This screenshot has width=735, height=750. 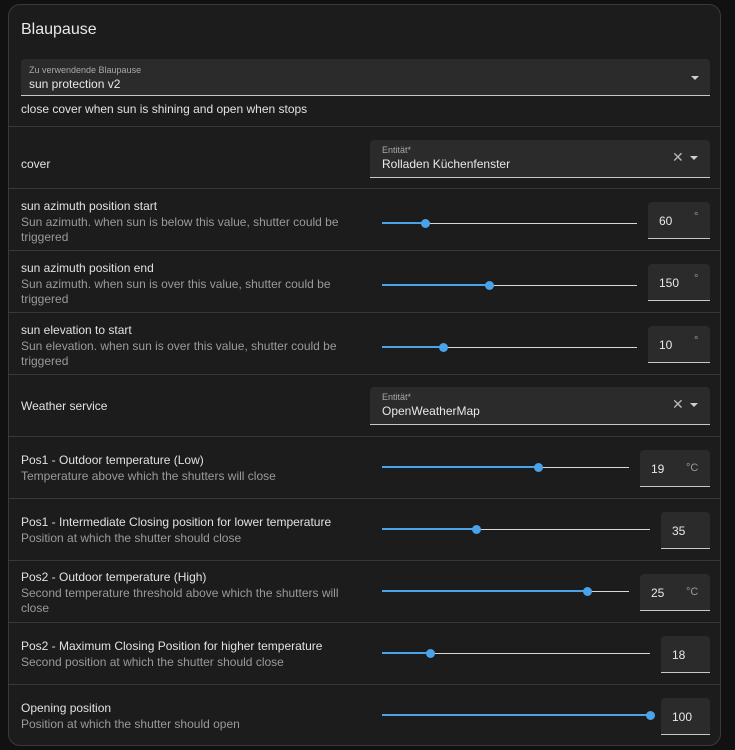 What do you see at coordinates (692, 468) in the screenshot?
I see `pos1-temp-unit: °C` at bounding box center [692, 468].